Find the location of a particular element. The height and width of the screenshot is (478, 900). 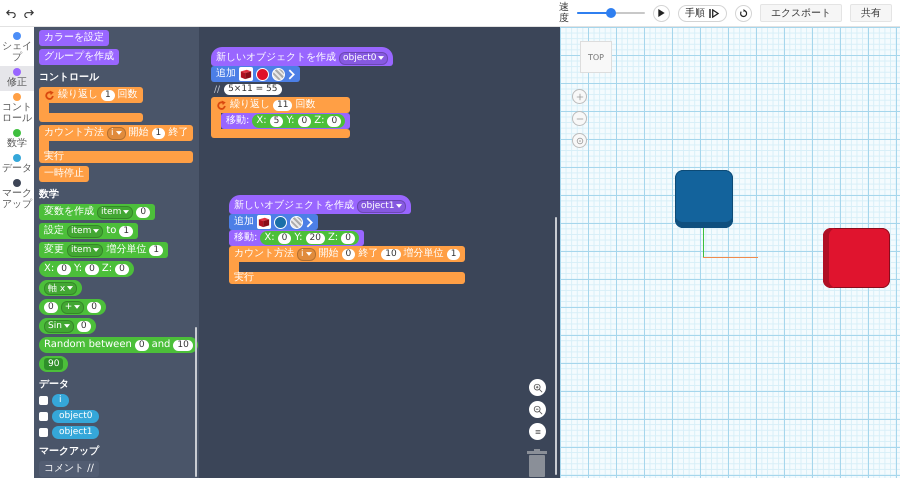

code-block: 移動: X: 5 Y: 0 Z: 0 is located at coordinates (285, 121).